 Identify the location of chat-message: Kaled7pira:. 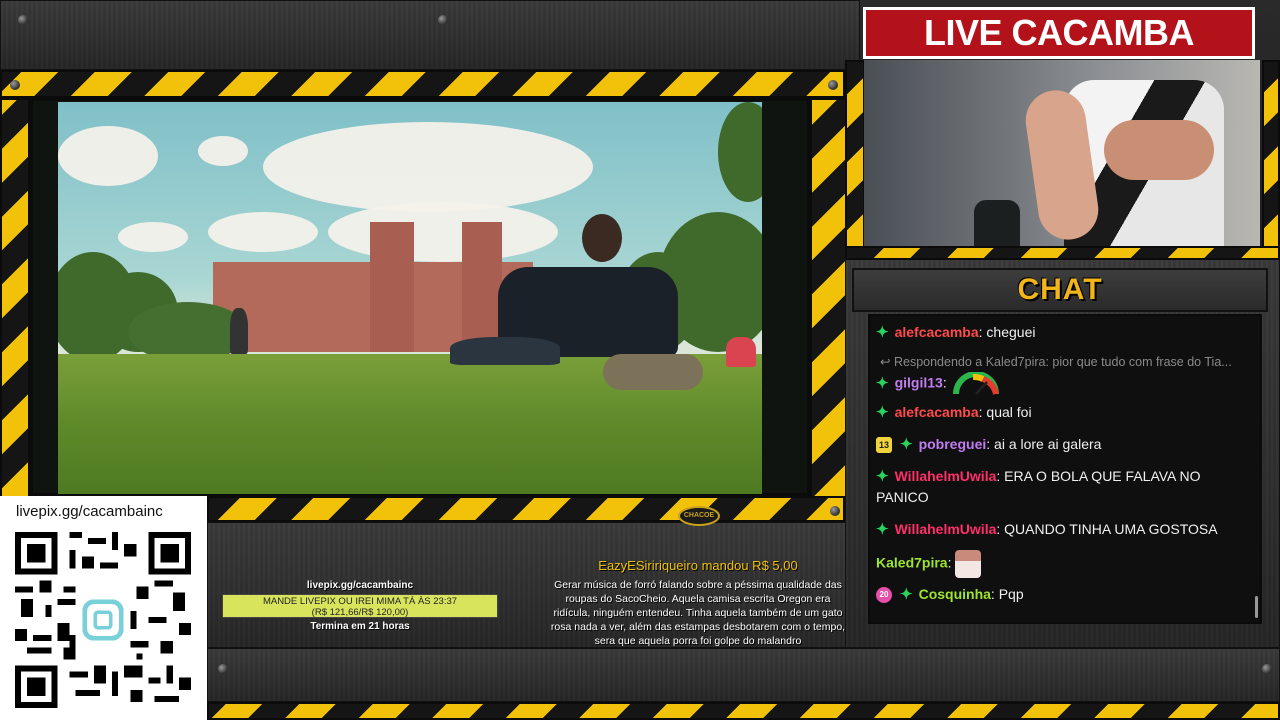
(1063, 564).